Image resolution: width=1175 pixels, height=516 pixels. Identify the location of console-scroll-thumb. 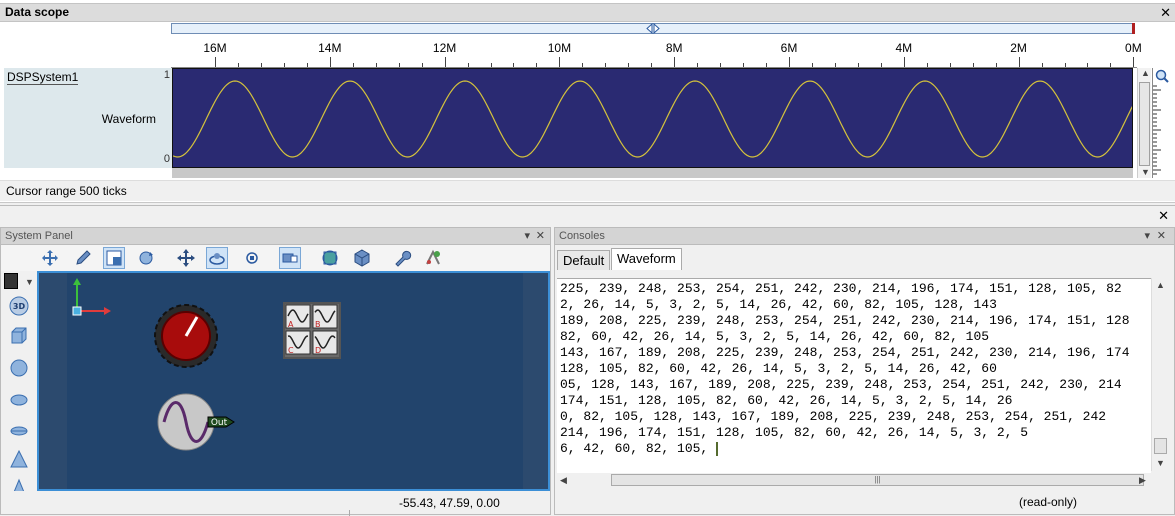
(1160, 446).